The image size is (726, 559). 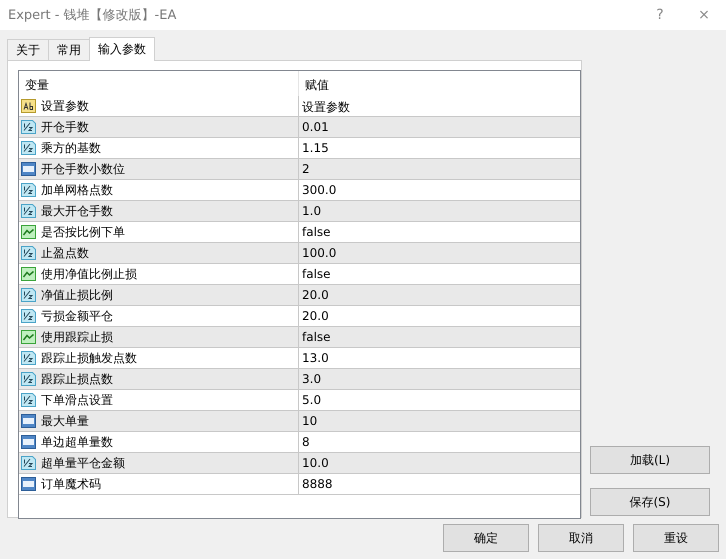 I want to click on parameter-name: 是否按比例下单, so click(x=83, y=232).